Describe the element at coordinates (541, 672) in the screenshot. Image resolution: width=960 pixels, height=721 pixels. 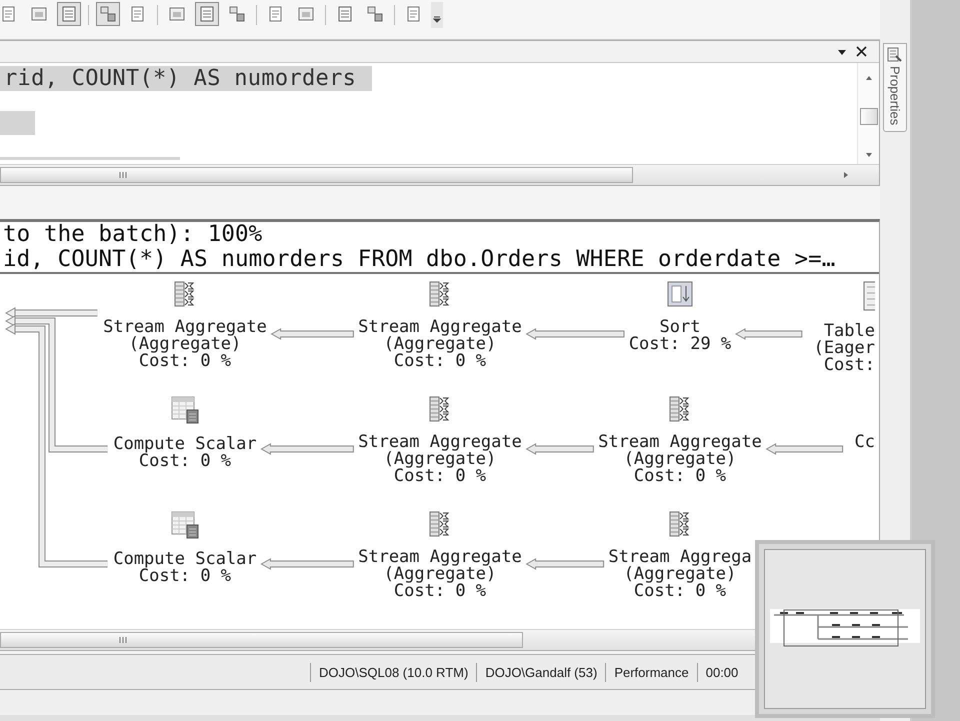
I see `status-item: DOJO\Gandalf (53)` at that location.